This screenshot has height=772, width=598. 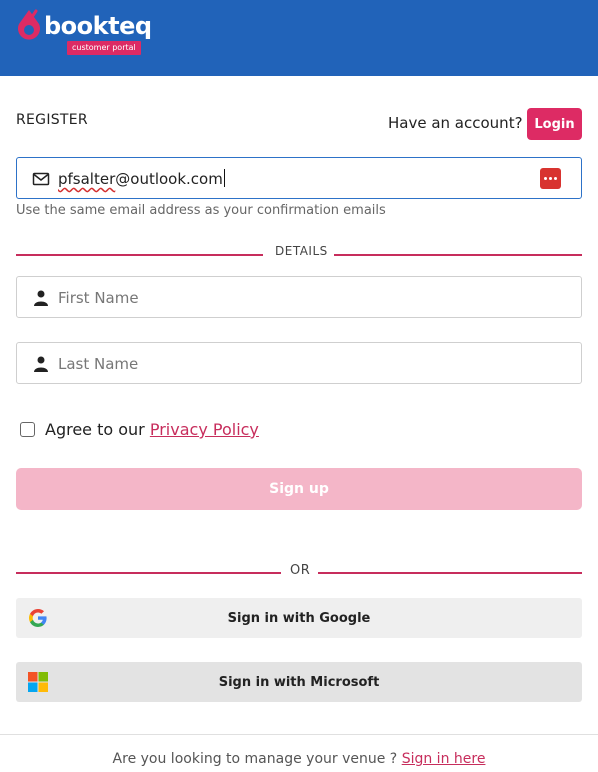 I want to click on agree-text: Agree to our Privacy Policy, so click(x=152, y=429).